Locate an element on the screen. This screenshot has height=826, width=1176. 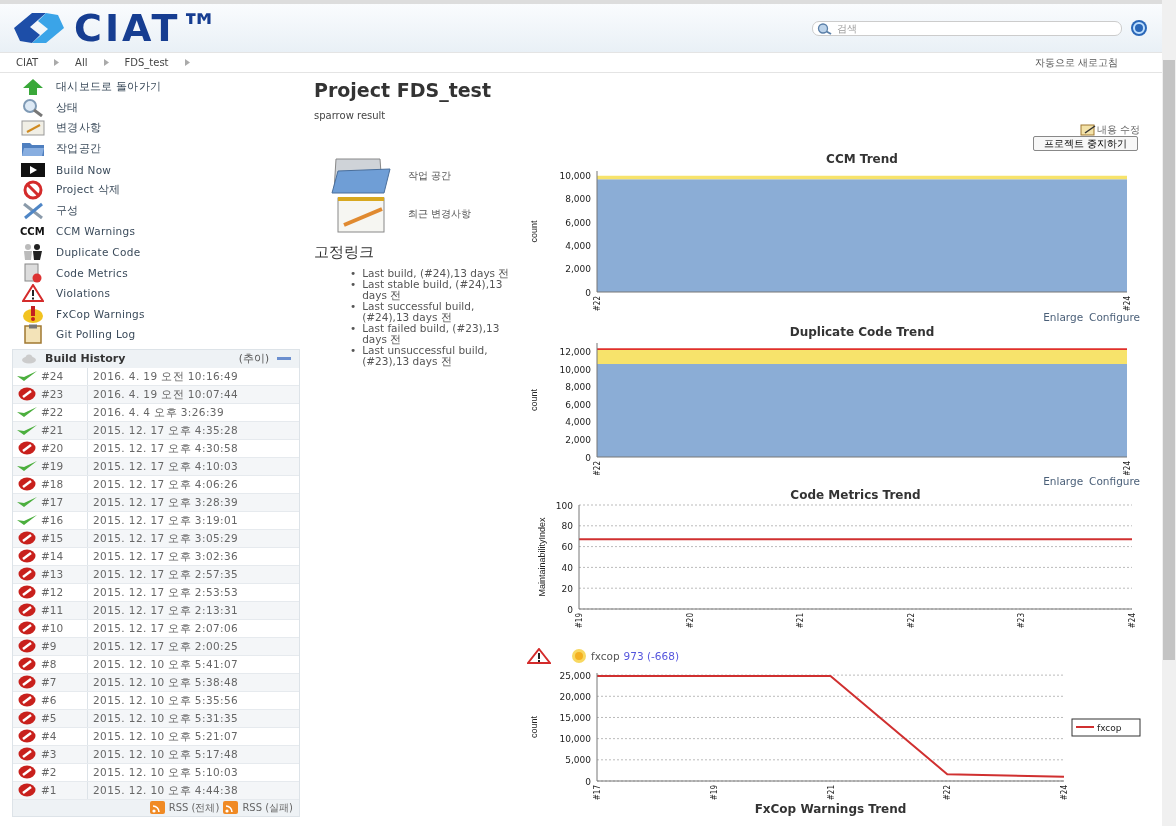
build-number-link: #21 is located at coordinates (64, 430).